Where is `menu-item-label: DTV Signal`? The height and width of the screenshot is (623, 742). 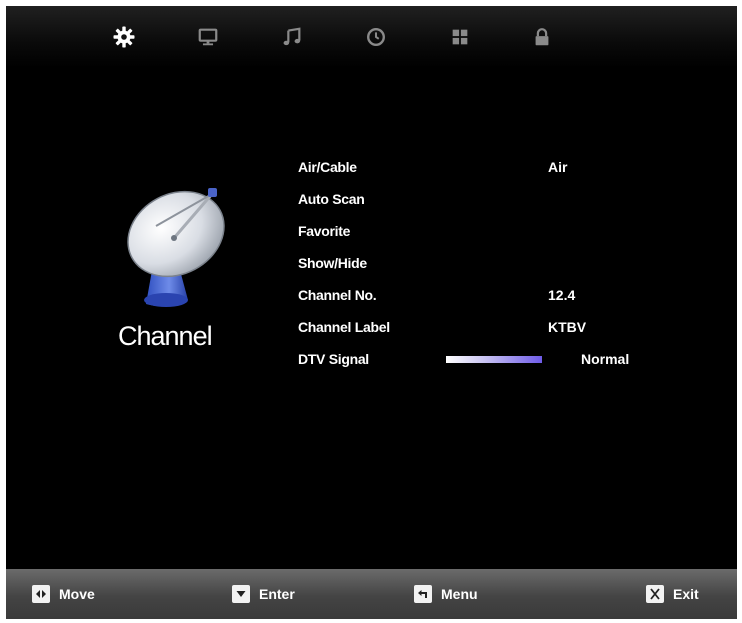
menu-item-label: DTV Signal is located at coordinates (333, 359).